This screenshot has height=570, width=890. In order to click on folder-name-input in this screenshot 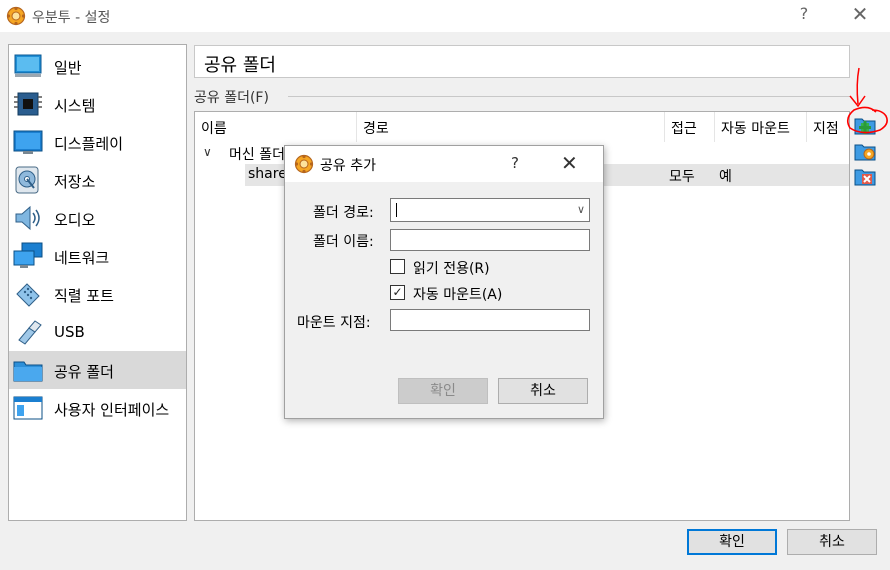, I will do `click(490, 240)`.